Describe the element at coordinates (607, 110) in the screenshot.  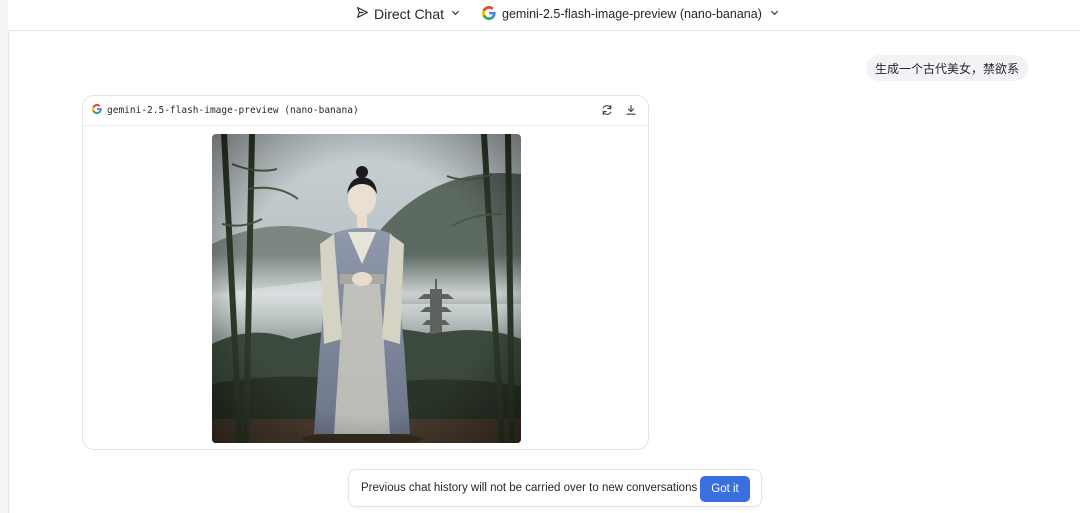
I see `regenerate-icon` at that location.